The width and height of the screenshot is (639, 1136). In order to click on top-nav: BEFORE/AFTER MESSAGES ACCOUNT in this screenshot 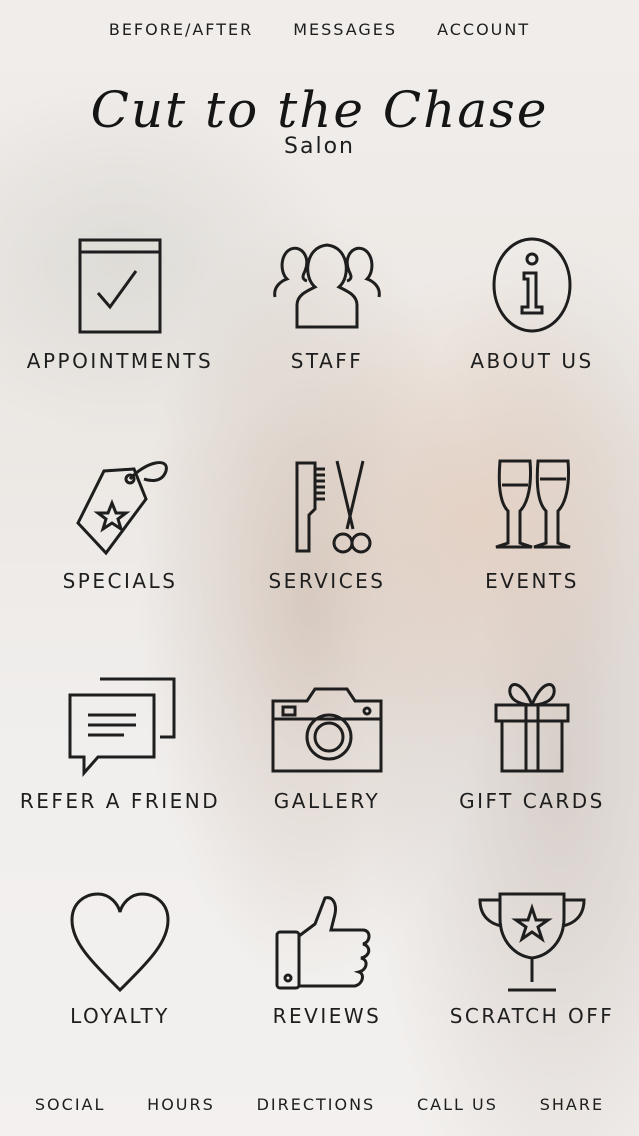, I will do `click(319, 34)`.